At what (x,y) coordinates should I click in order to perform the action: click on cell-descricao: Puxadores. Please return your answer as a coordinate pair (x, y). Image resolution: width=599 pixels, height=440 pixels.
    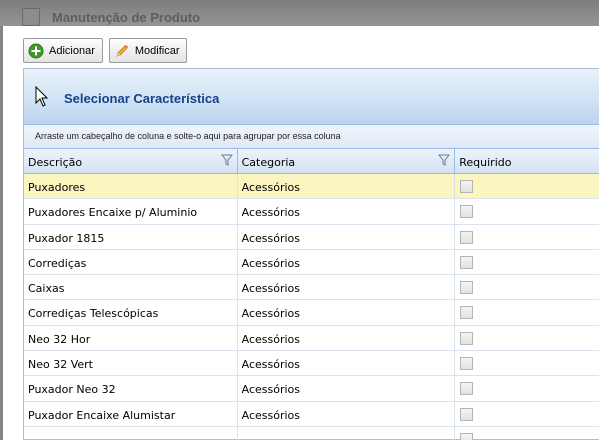
    Looking at the image, I should click on (131, 187).